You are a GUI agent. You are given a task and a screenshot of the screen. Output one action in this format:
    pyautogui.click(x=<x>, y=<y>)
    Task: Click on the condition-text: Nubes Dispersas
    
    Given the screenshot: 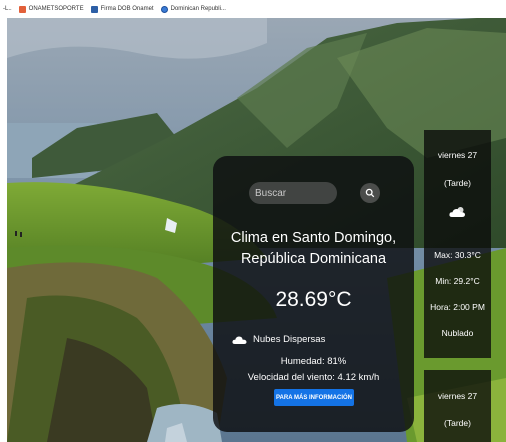 What is the action you would take?
    pyautogui.click(x=289, y=339)
    